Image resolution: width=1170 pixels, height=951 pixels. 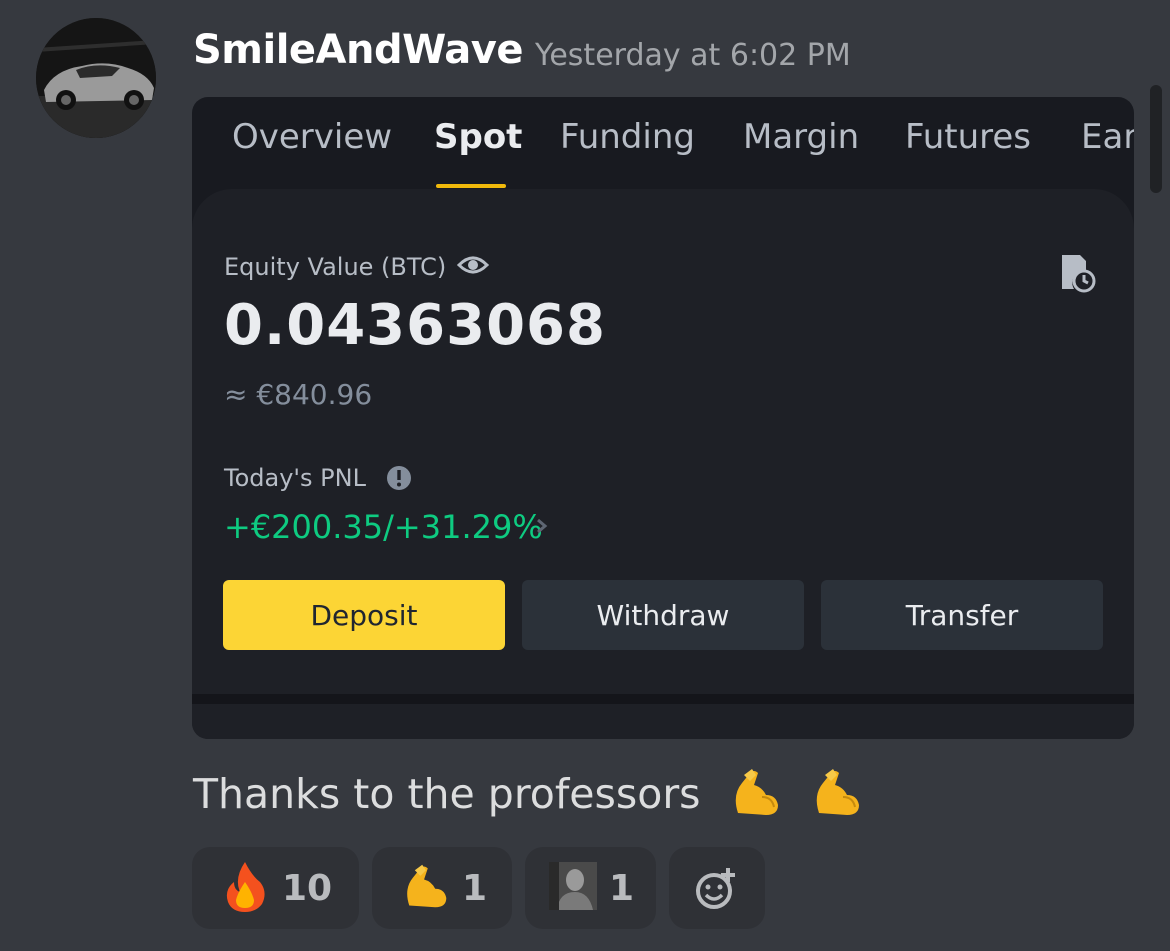 I want to click on info-icon, so click(x=399, y=478).